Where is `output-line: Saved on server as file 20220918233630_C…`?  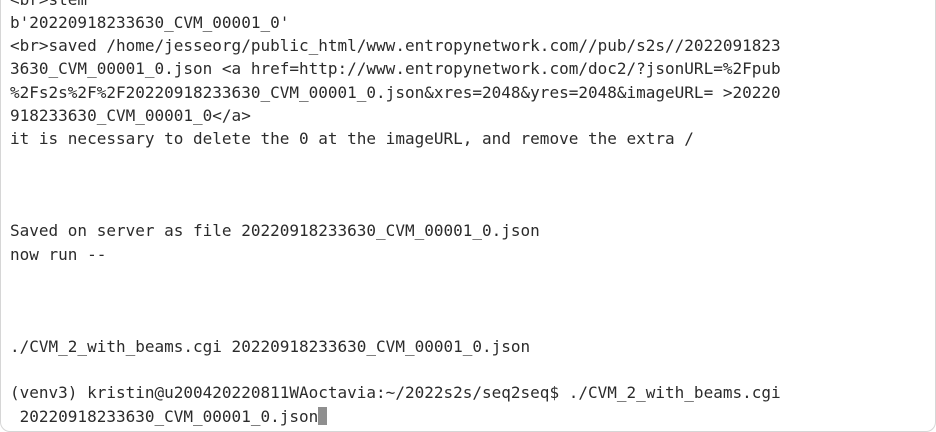 output-line: Saved on server as file 20220918233630_C… is located at coordinates (275, 231).